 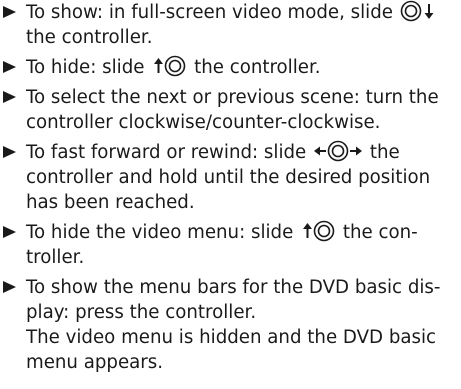 I want to click on step-text: To hide: slide, so click(x=85, y=67).